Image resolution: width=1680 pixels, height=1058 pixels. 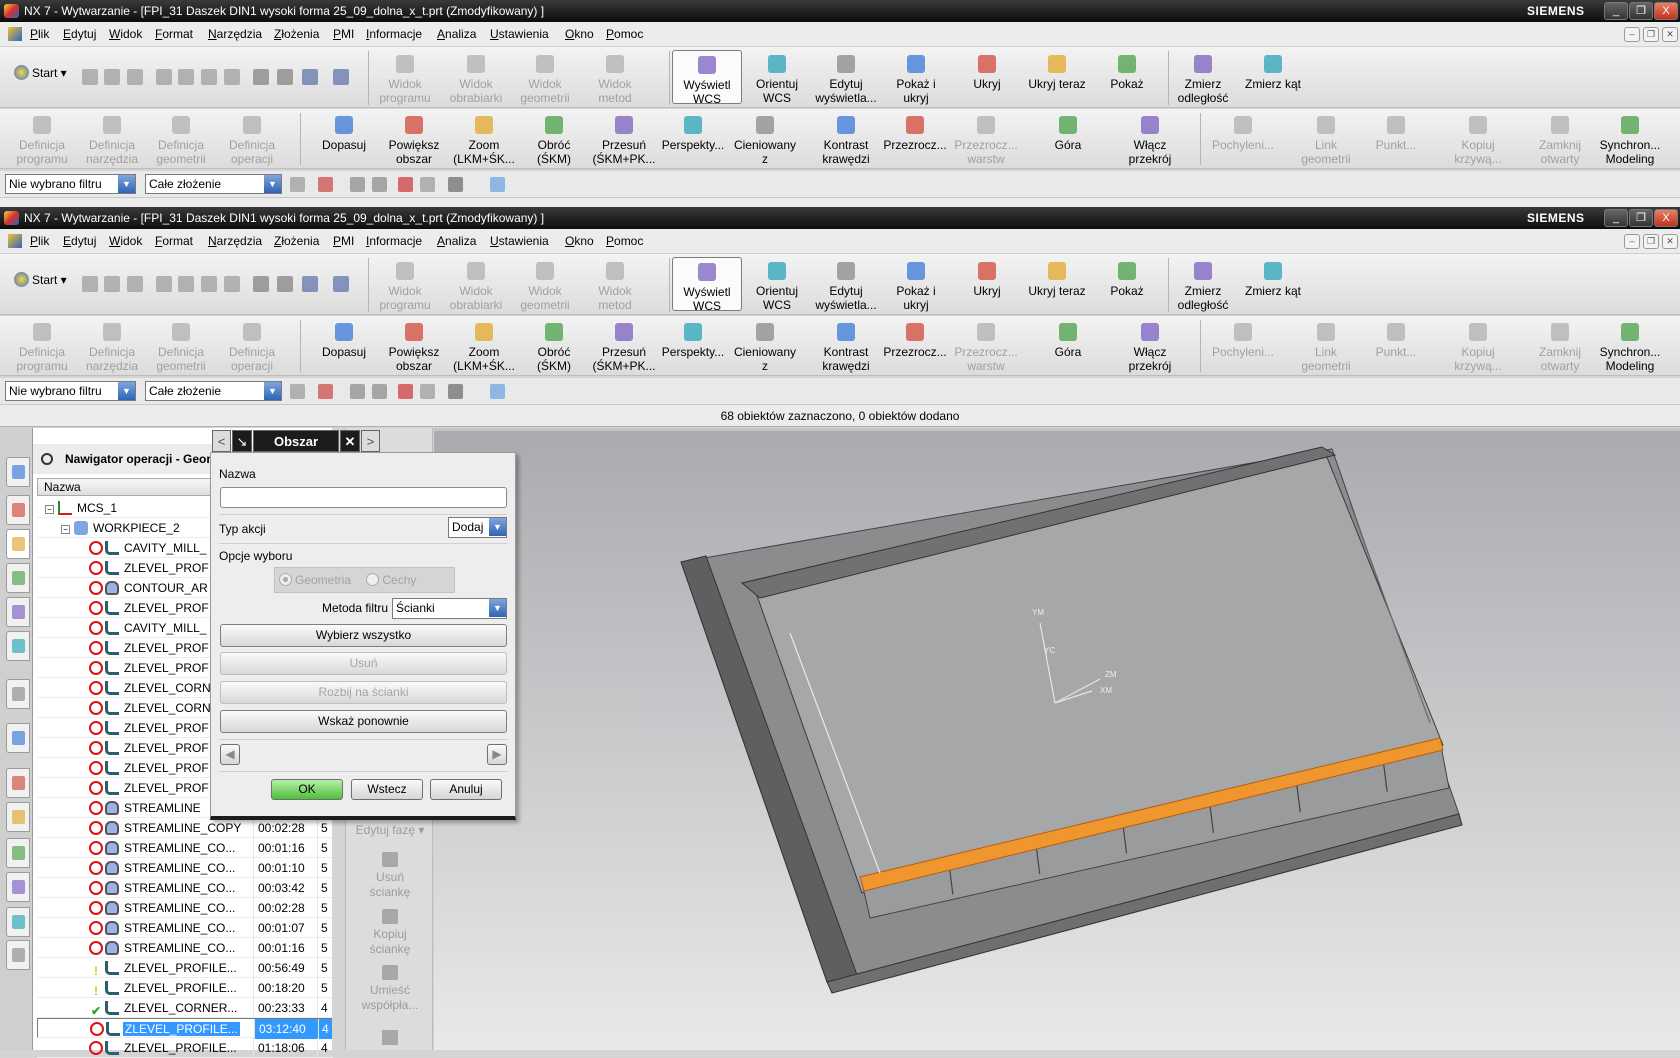 What do you see at coordinates (230, 754) in the screenshot?
I see `scroll-left-button: ◀` at bounding box center [230, 754].